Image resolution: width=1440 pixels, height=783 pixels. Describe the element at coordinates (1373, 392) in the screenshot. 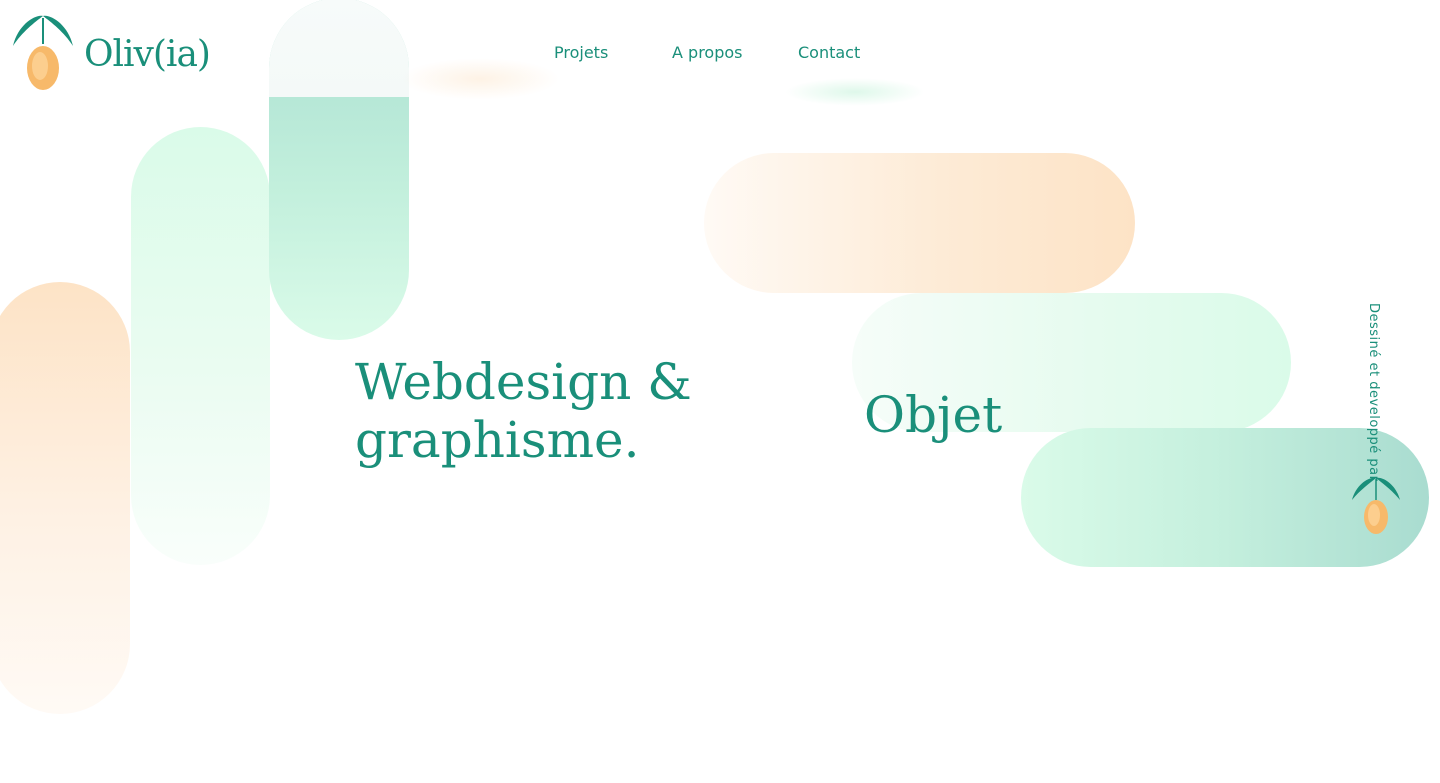

I see `designer-credit: Dessiné et developpé par` at that location.